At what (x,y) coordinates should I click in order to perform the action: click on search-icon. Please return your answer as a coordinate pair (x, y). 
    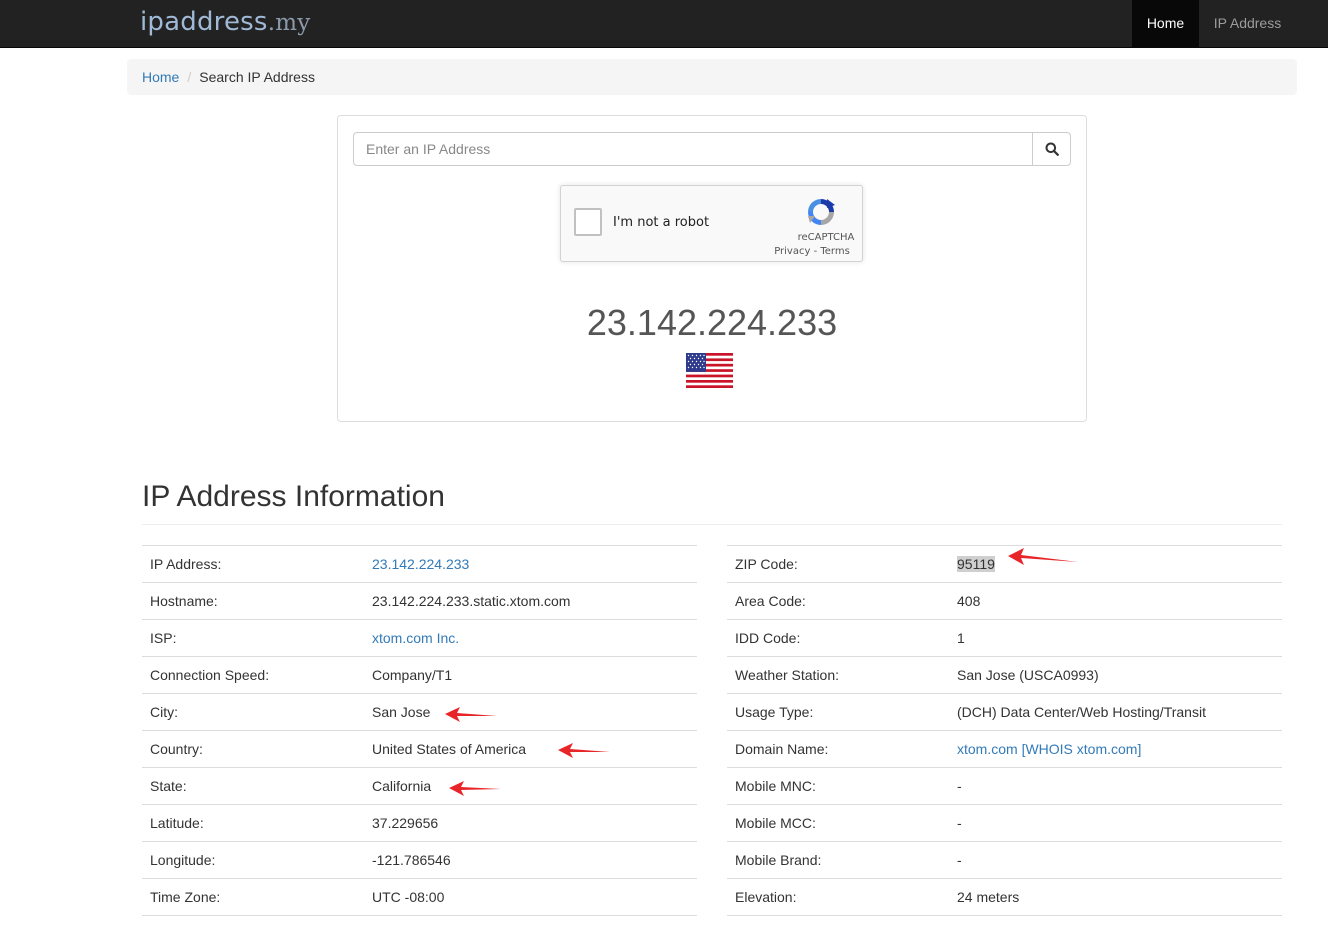
    Looking at the image, I should click on (1052, 149).